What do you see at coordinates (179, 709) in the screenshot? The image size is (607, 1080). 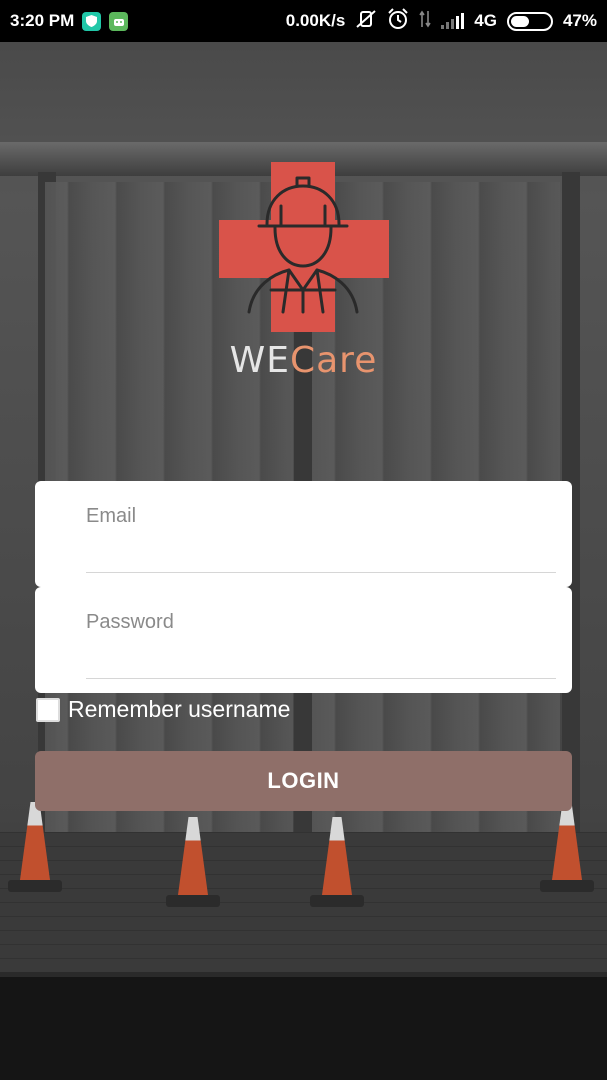 I see `remember-label: Remember username` at bounding box center [179, 709].